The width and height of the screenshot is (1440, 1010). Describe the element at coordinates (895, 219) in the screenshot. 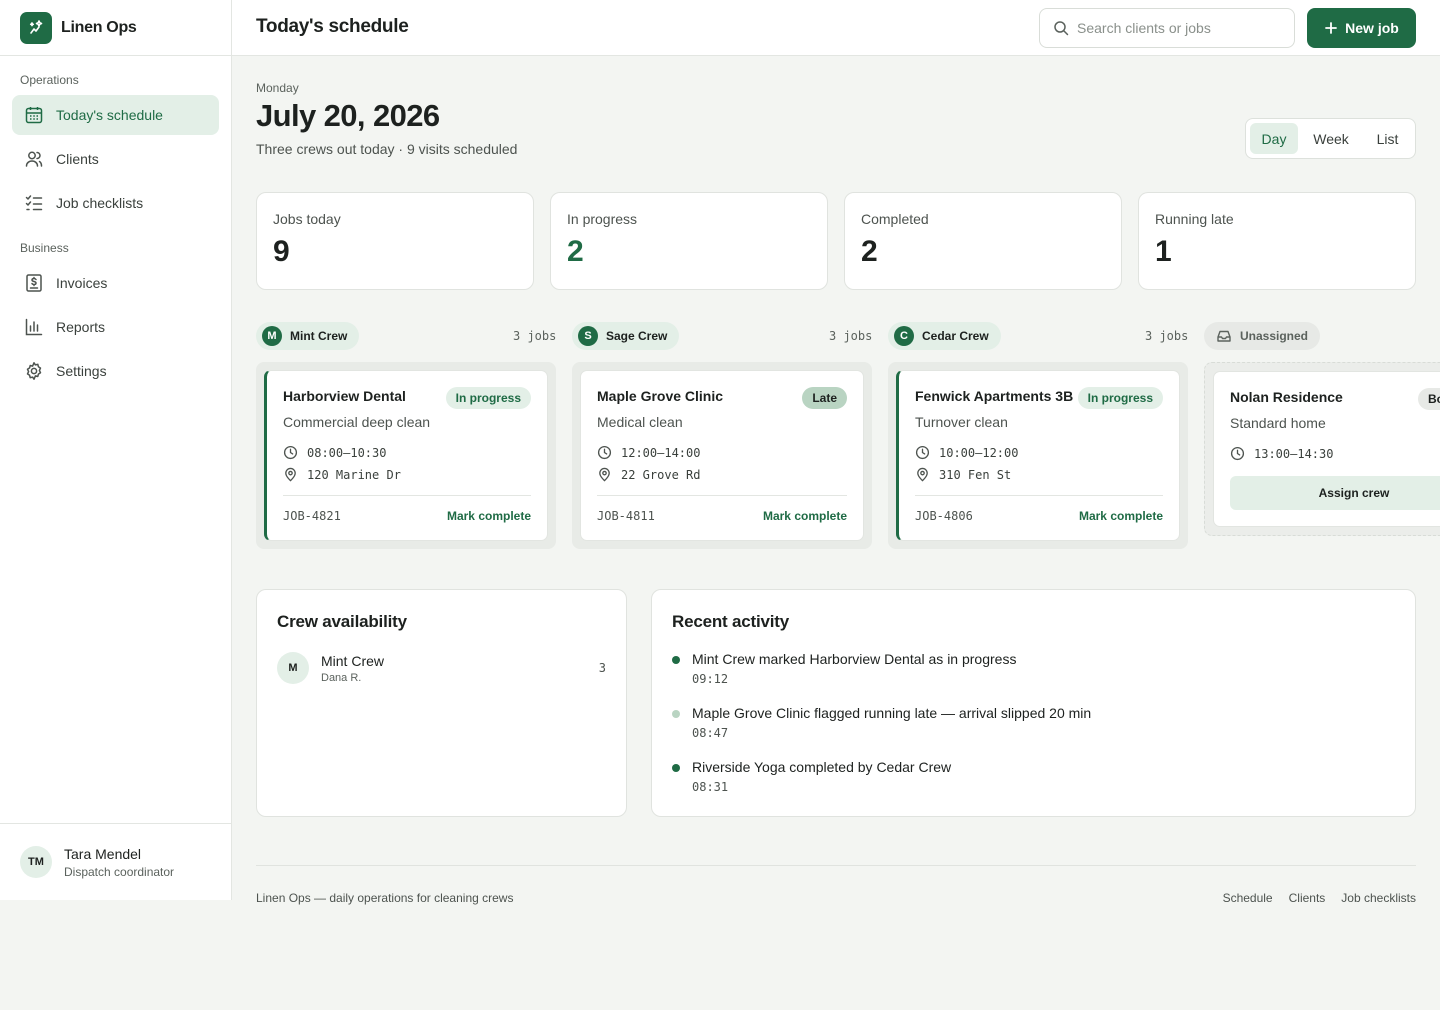

I see `stat-label: Completed` at that location.